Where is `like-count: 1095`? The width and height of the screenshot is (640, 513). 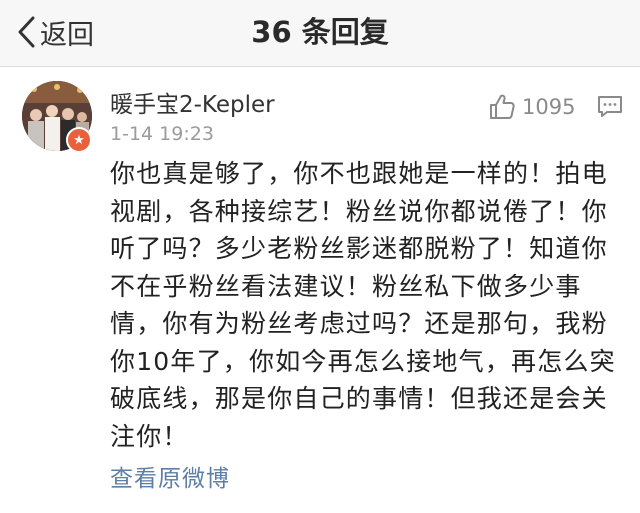 like-count: 1095 is located at coordinates (549, 107).